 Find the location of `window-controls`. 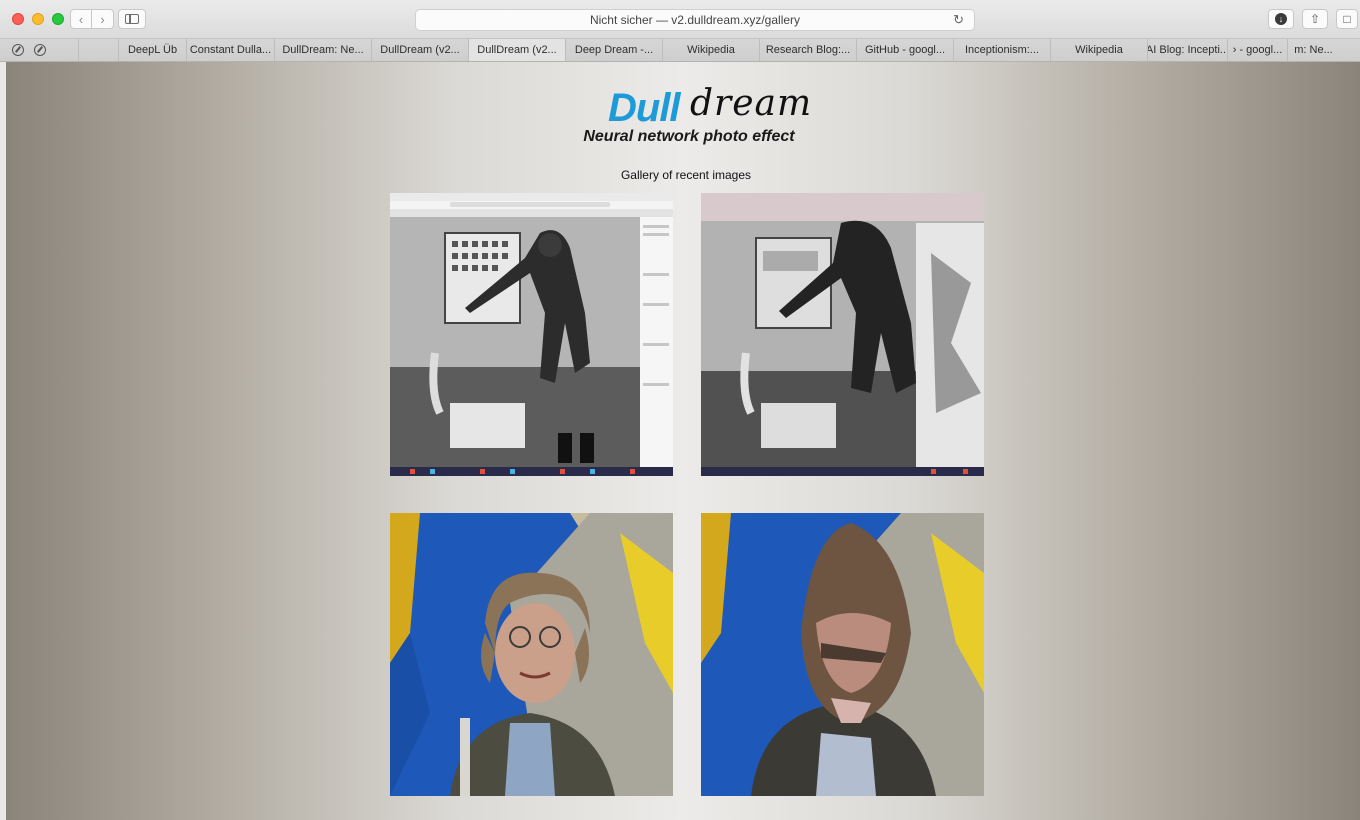

window-controls is located at coordinates (38, 19).